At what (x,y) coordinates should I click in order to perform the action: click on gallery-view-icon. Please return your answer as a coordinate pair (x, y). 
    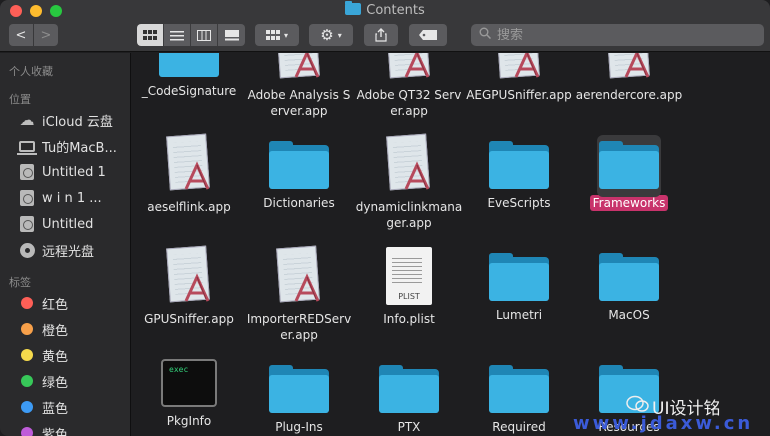
    Looking at the image, I should click on (231, 34).